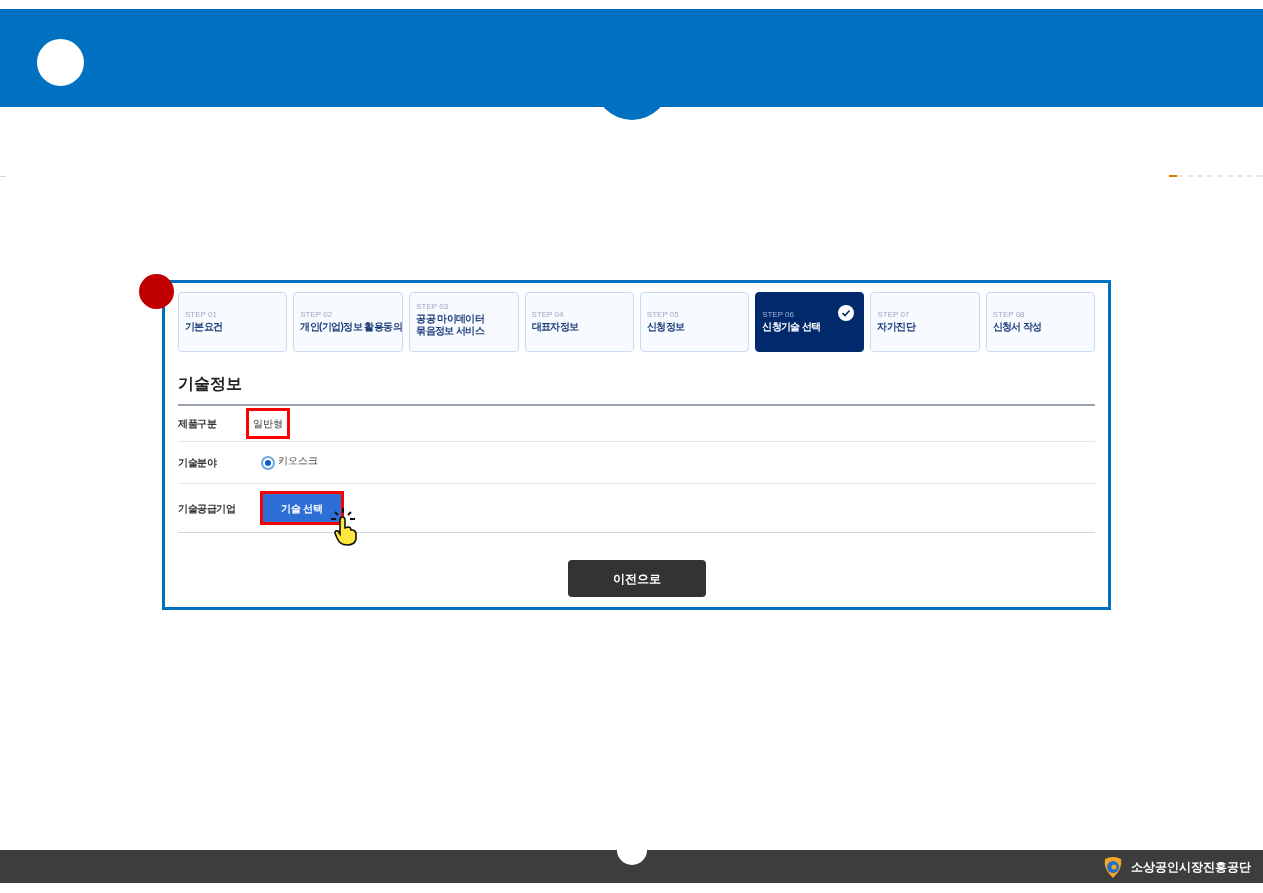 This screenshot has height=893, width=1263. Describe the element at coordinates (778, 315) in the screenshot. I see `step-label: STEP 06` at that location.